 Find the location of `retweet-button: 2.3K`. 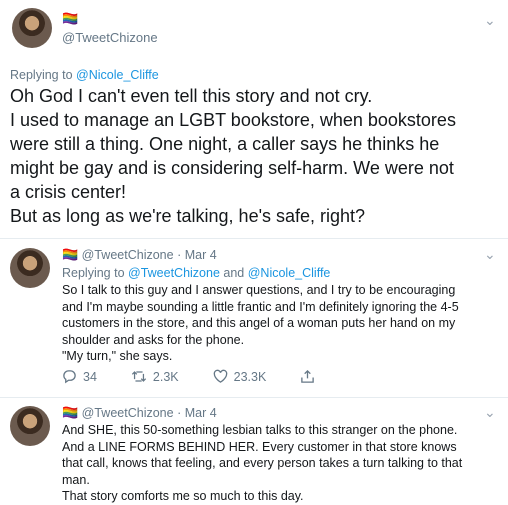

retweet-button: 2.3K is located at coordinates (155, 376).